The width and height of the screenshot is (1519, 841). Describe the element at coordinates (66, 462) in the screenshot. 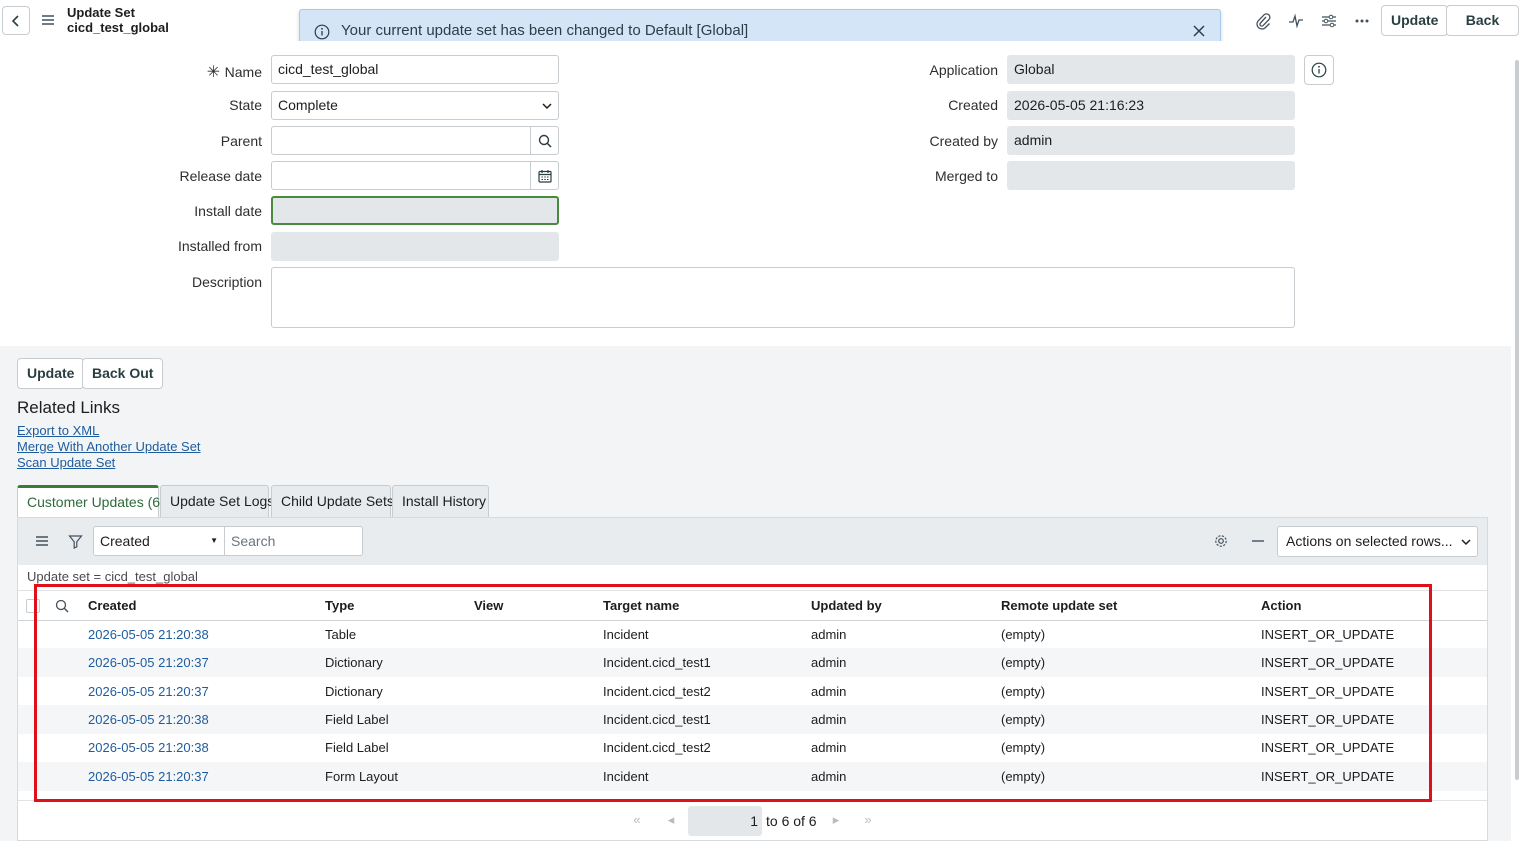

I see `scan-update-set-link: Scan Update Set` at that location.